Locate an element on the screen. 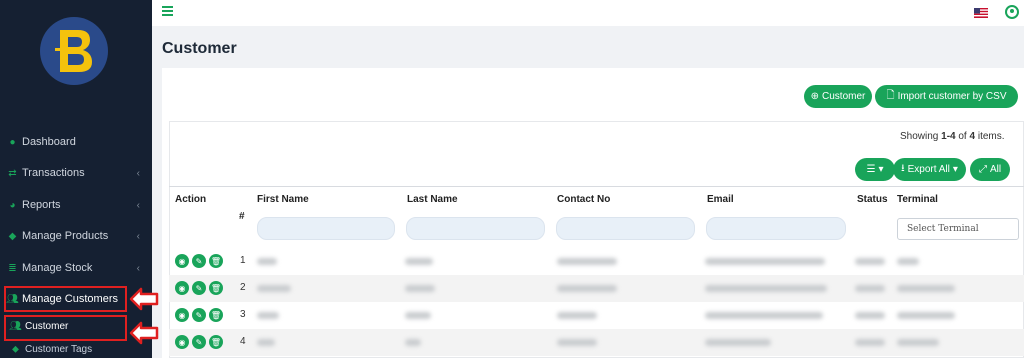 This screenshot has width=1024, height=358. row-number: 3 is located at coordinates (243, 314).